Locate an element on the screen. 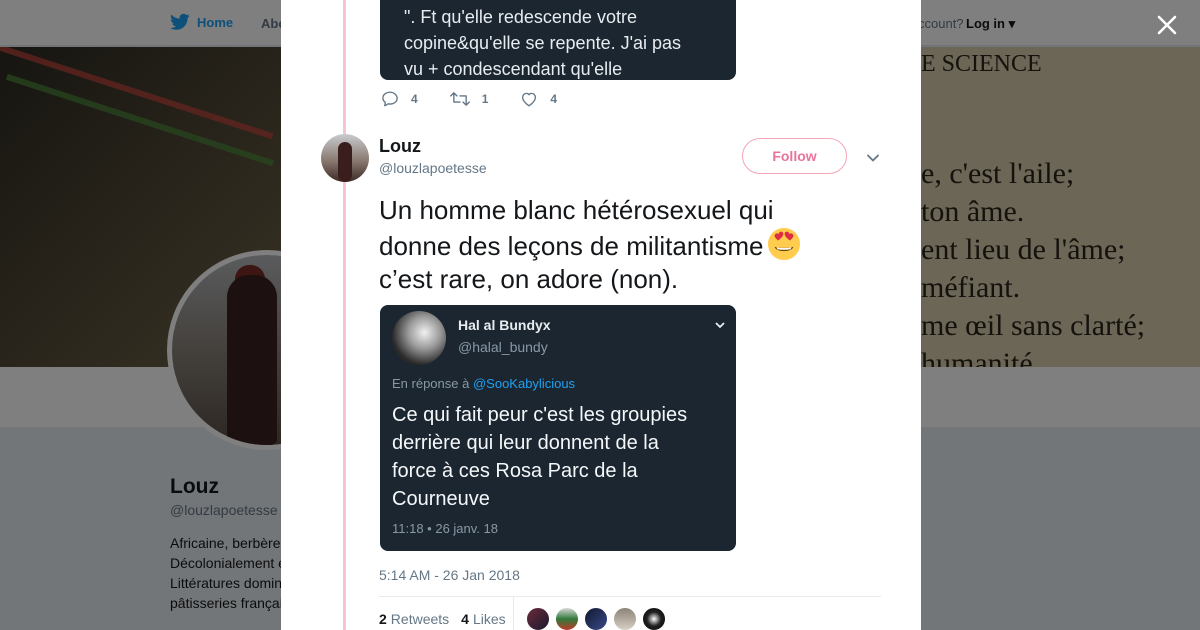 The height and width of the screenshot is (630, 1200). like-count: 4 is located at coordinates (554, 99).